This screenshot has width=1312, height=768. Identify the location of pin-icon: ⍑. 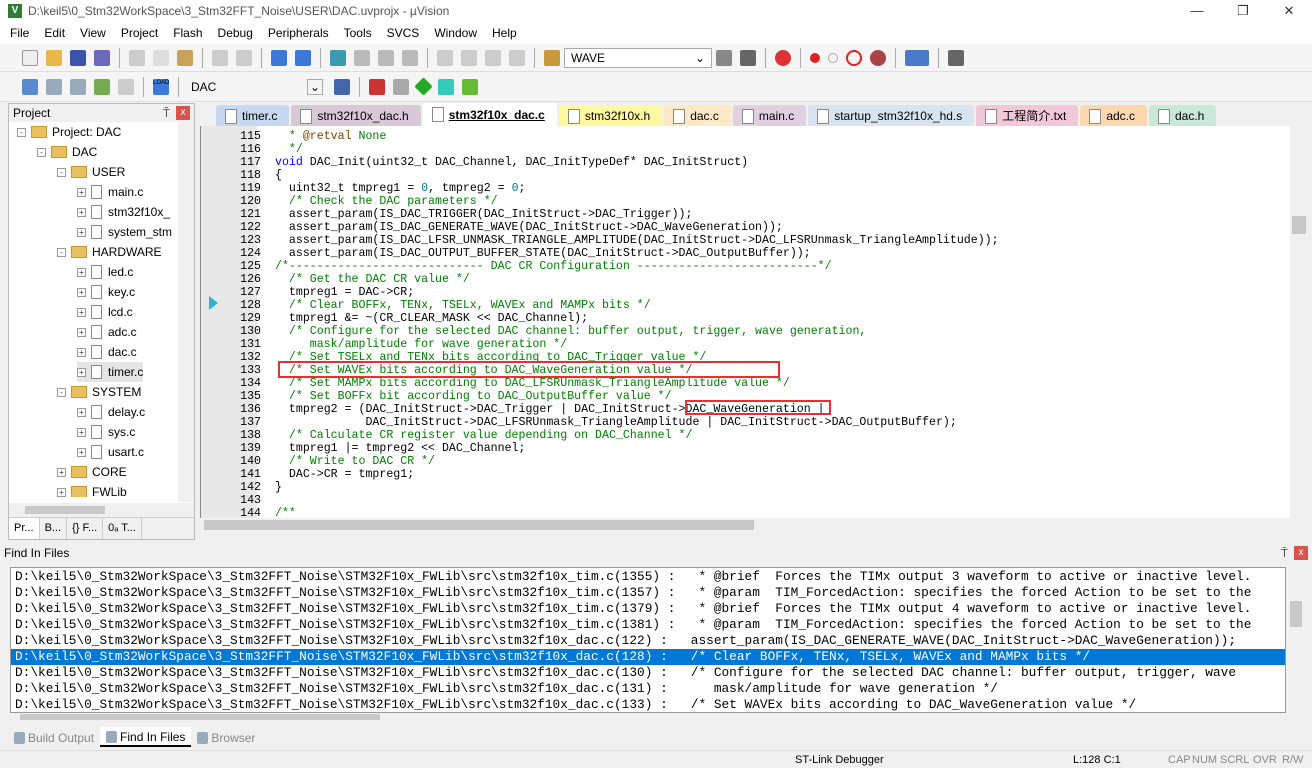
(1284, 553).